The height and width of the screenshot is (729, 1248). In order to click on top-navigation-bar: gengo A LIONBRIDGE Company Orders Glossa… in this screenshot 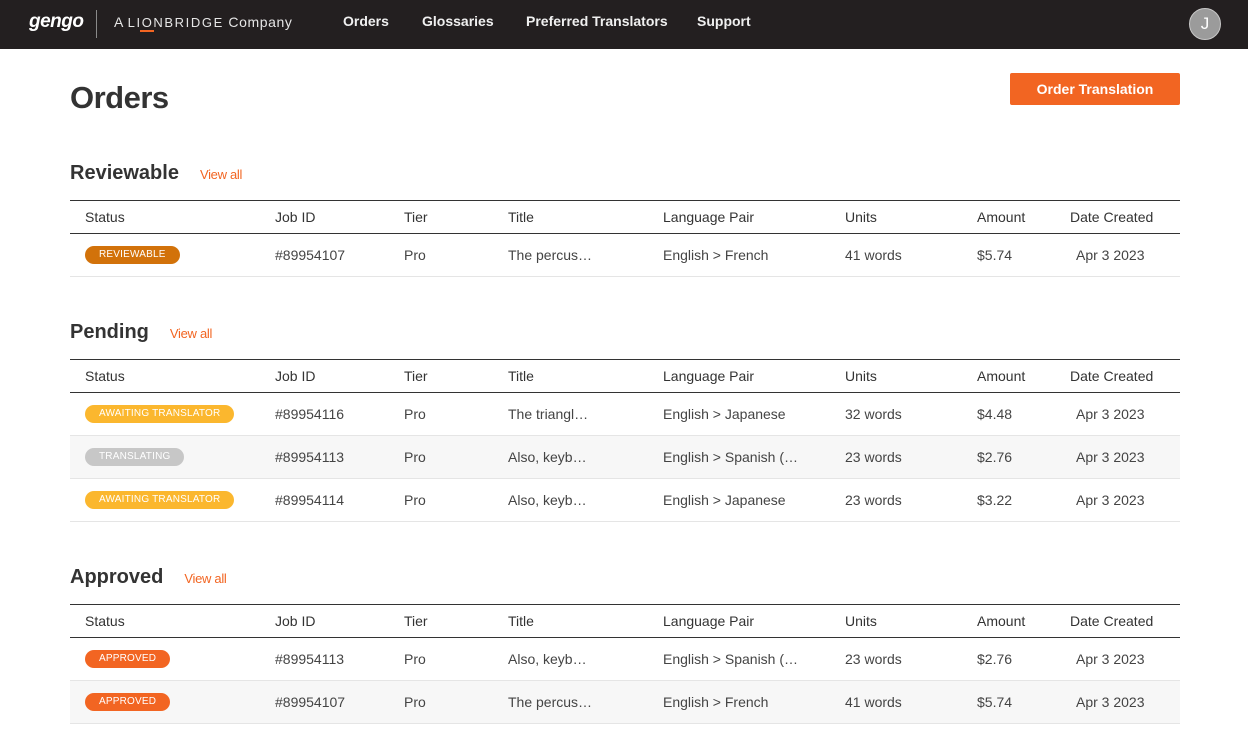, I will do `click(624, 24)`.